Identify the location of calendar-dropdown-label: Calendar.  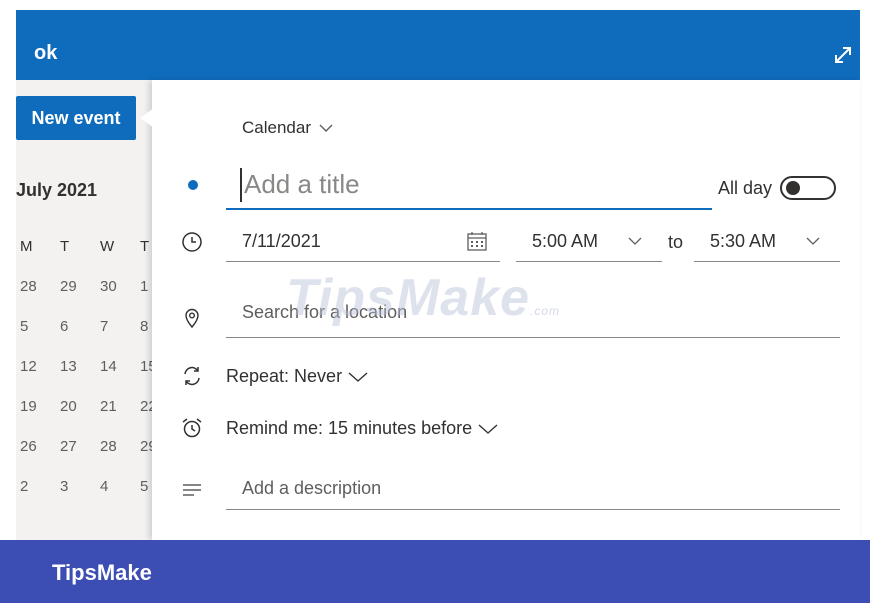
(276, 127).